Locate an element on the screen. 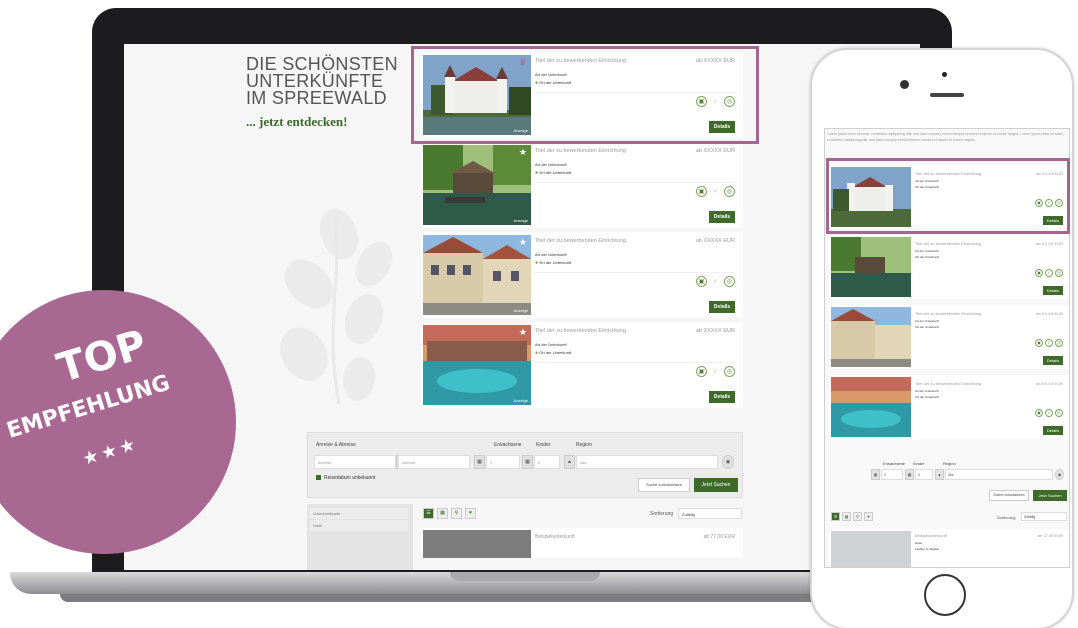  child-icon: ▦ is located at coordinates (909, 474).